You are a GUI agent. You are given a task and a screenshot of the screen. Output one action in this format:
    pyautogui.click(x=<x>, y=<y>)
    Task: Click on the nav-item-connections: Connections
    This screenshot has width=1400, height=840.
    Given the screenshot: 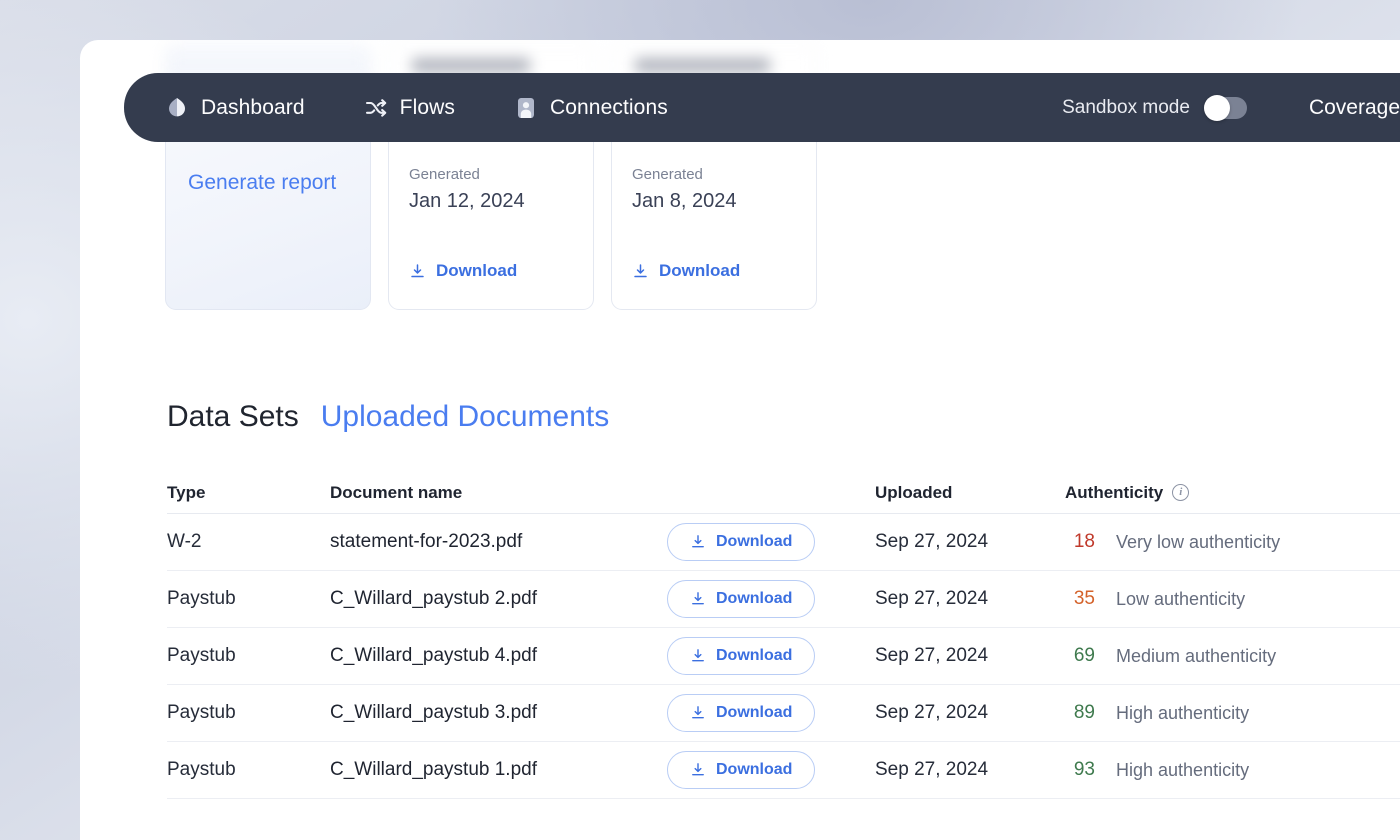 What is the action you would take?
    pyautogui.click(x=591, y=108)
    